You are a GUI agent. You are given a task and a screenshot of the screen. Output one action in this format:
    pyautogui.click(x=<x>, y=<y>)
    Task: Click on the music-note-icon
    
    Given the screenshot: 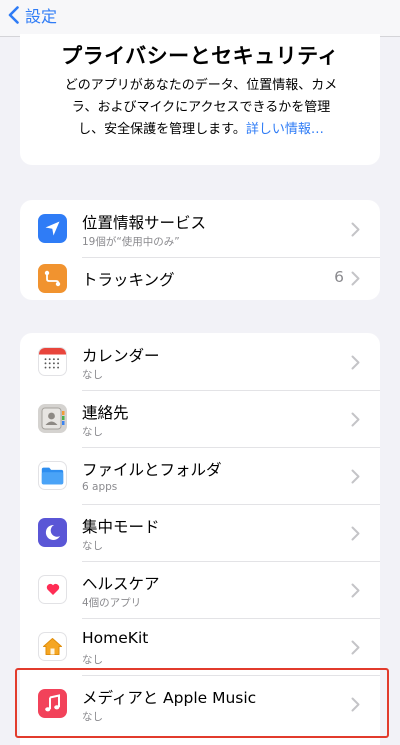 What is the action you would take?
    pyautogui.click(x=52, y=703)
    